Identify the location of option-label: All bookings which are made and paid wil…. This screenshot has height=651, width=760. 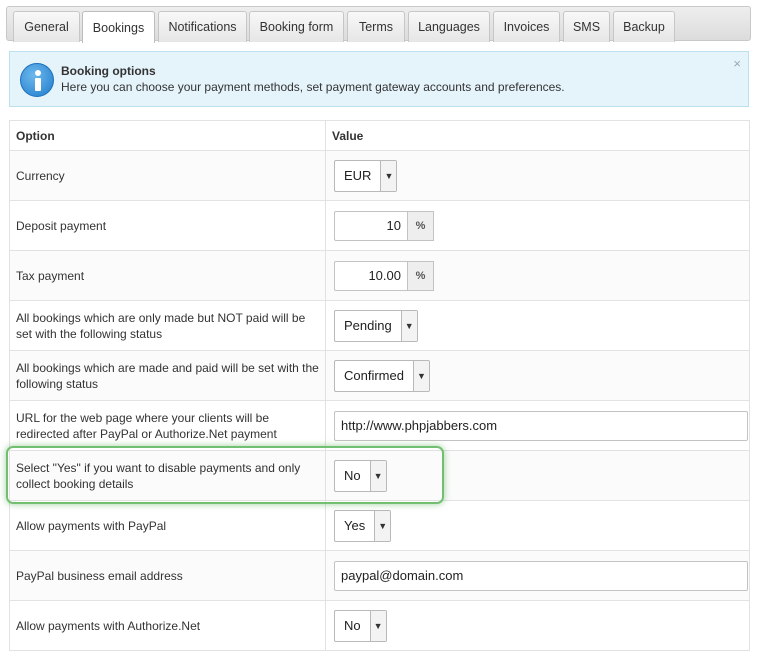
(167, 375).